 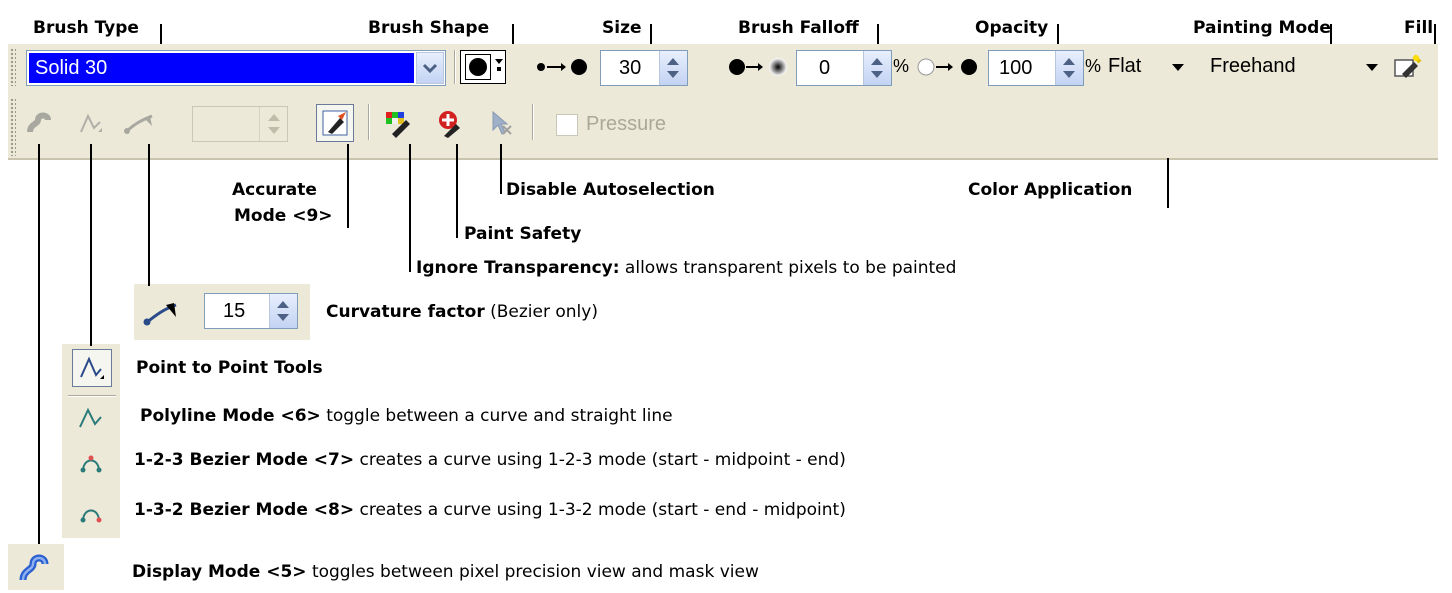 What do you see at coordinates (457, 191) in the screenshot?
I see `paint-safety-leader` at bounding box center [457, 191].